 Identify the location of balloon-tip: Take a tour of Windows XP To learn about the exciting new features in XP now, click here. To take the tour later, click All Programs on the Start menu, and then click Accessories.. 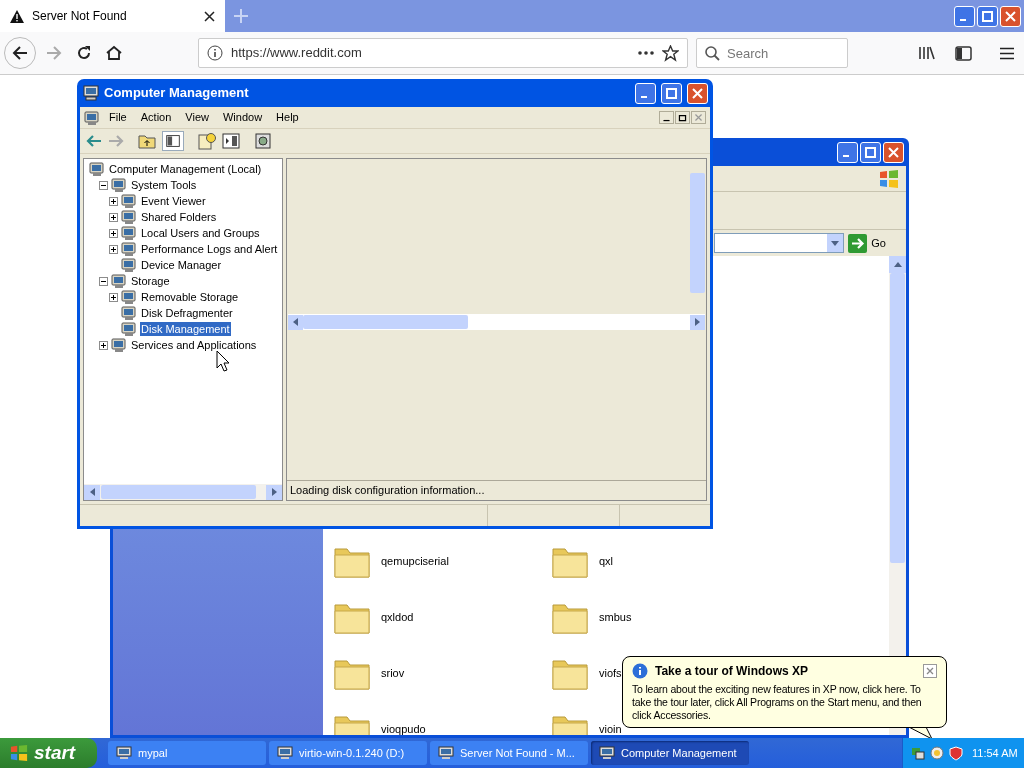
(784, 692).